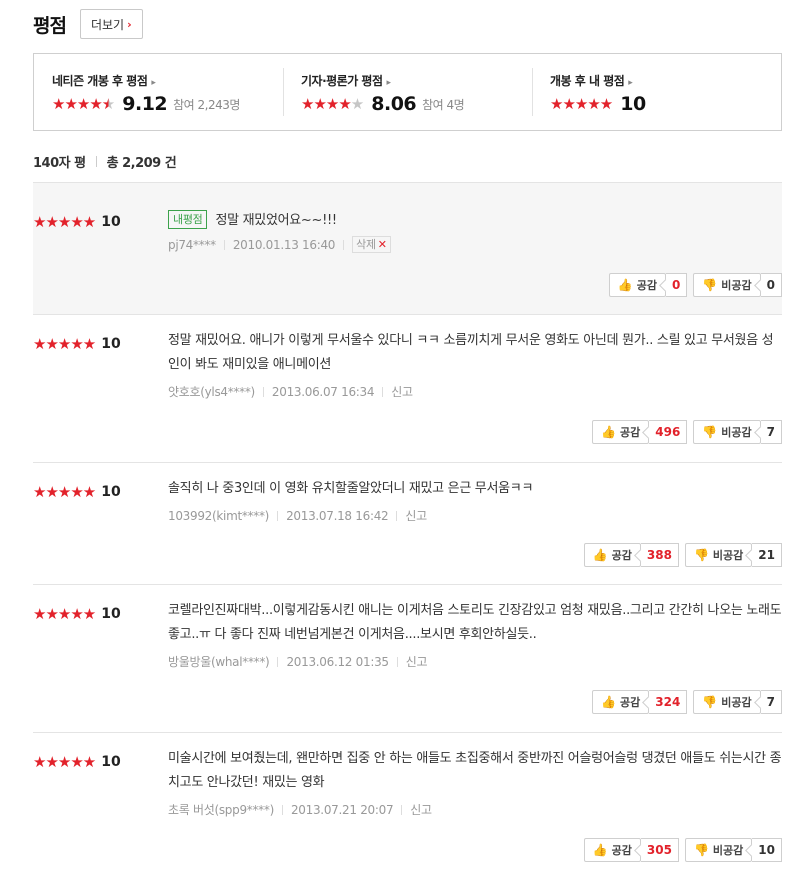 Image resolution: width=800 pixels, height=870 pixels. I want to click on score-value: 8.06, so click(394, 104).